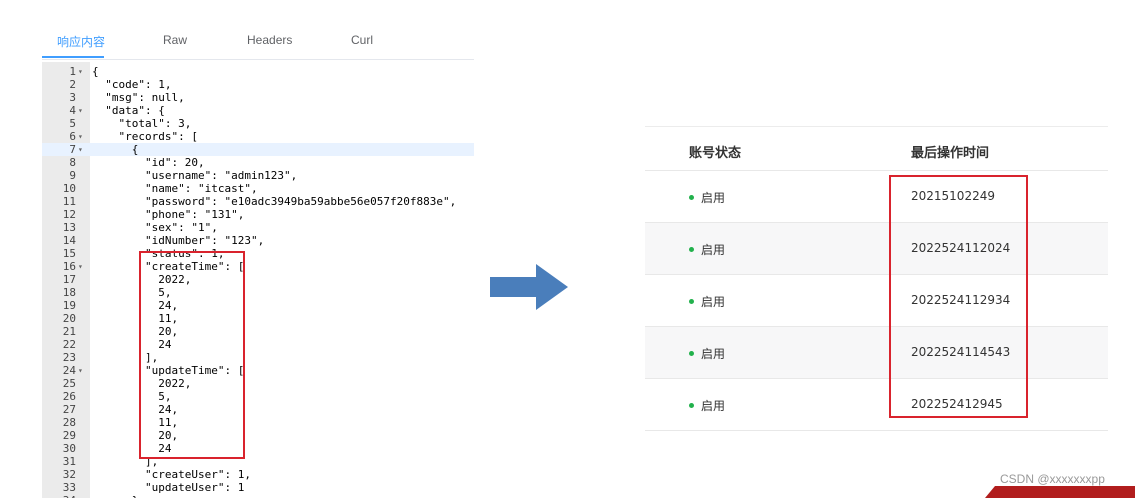 The width and height of the screenshot is (1135, 498). I want to click on table-row: 启用 2022524112934, so click(876, 301).